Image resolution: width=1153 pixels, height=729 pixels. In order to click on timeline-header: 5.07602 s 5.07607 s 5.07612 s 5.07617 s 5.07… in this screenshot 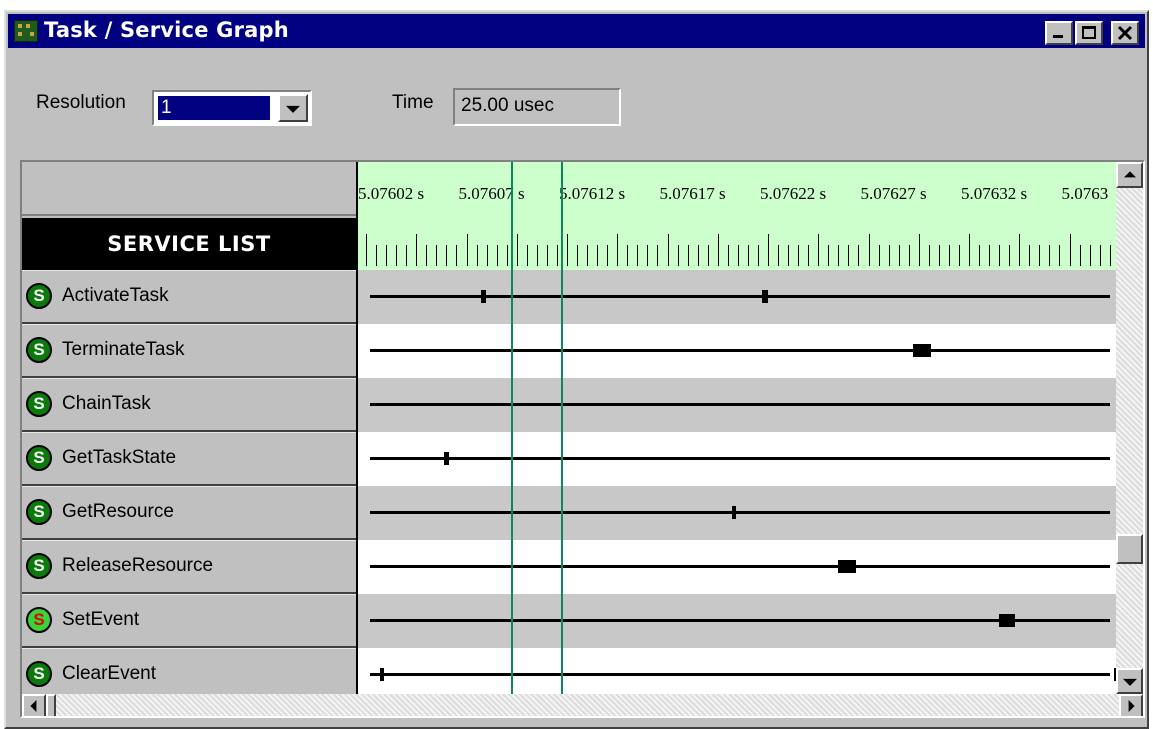, I will do `click(737, 216)`.